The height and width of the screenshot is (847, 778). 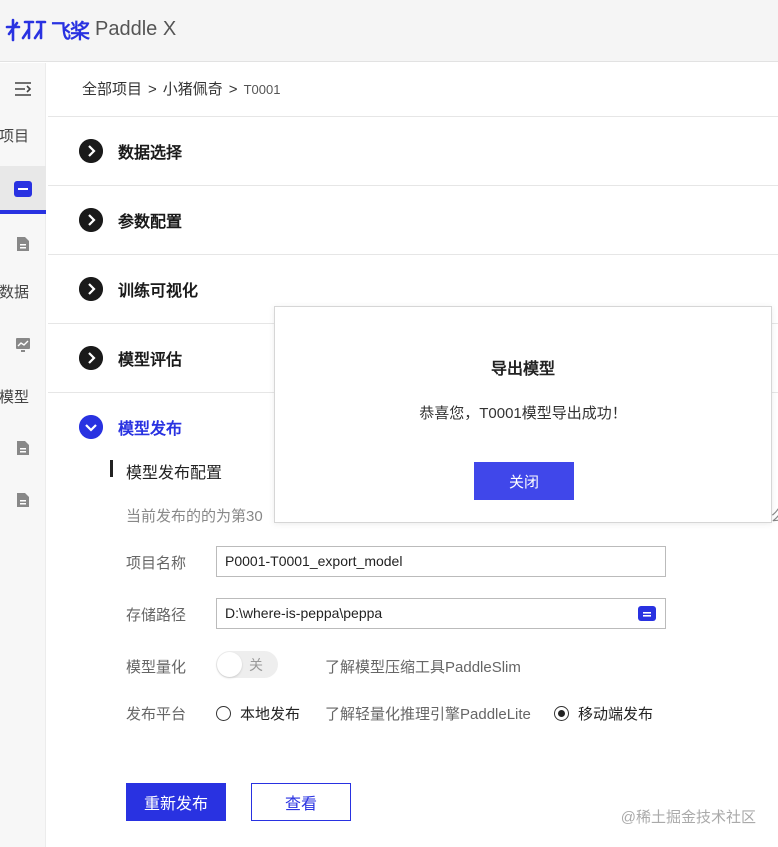 I want to click on storage-path-input: D:\where-is-peppa\peppa, so click(x=441, y=613).